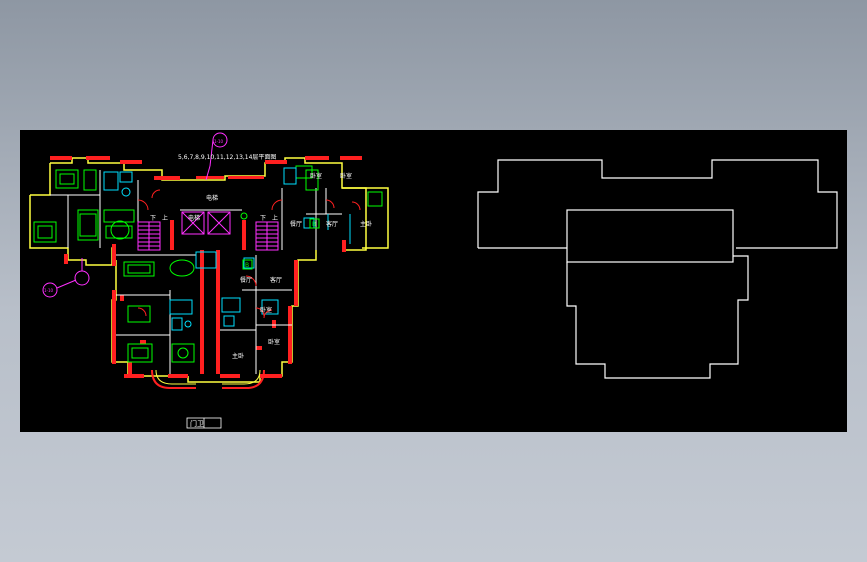  Describe the element at coordinates (332, 224) in the screenshot. I see `label-living-right: 客厅` at that location.